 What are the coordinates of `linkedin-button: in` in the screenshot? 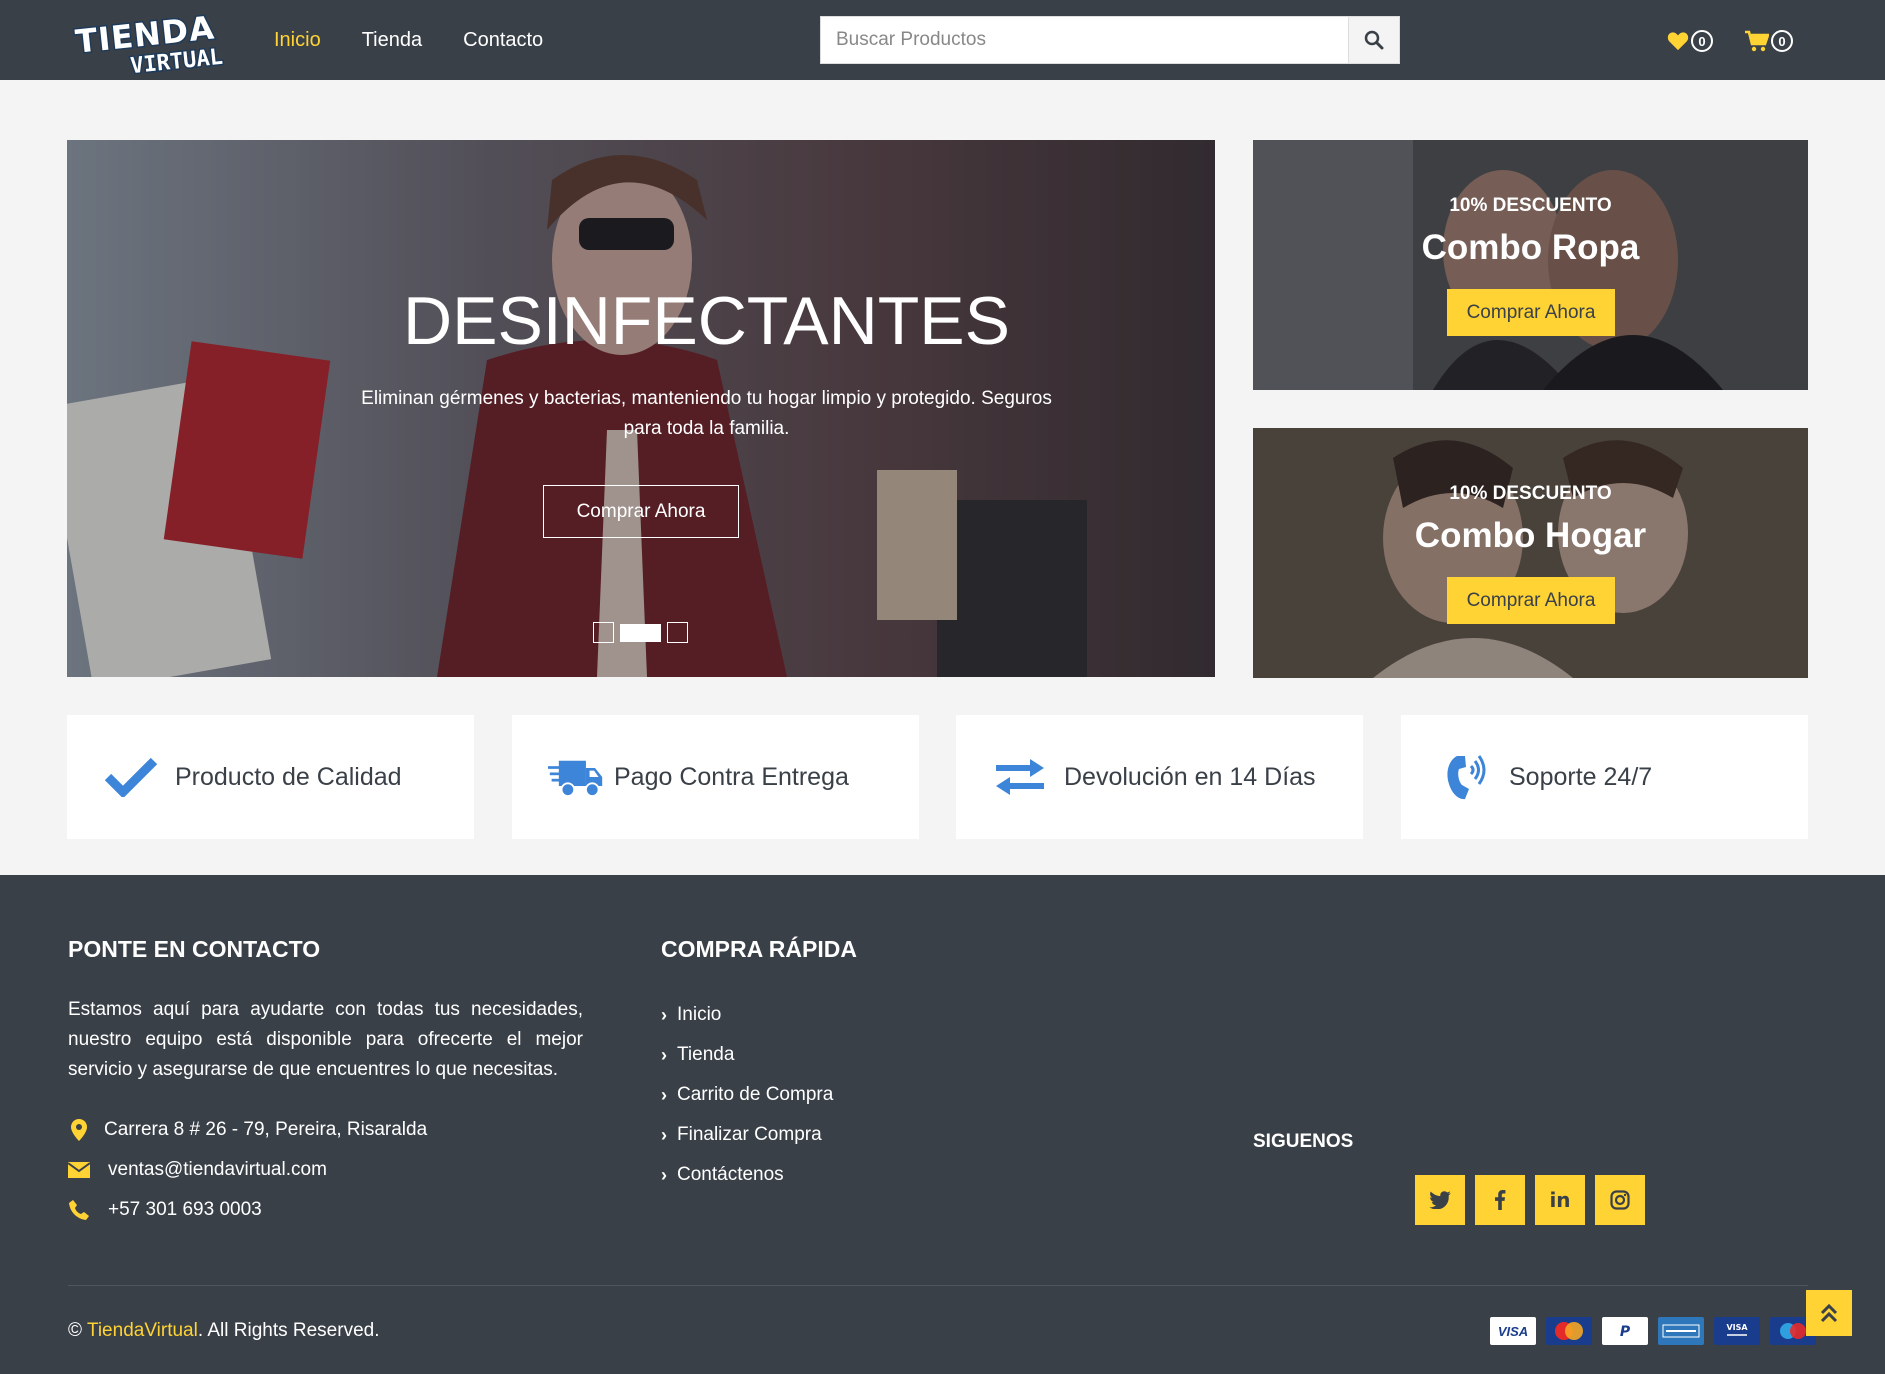 It's located at (1560, 1200).